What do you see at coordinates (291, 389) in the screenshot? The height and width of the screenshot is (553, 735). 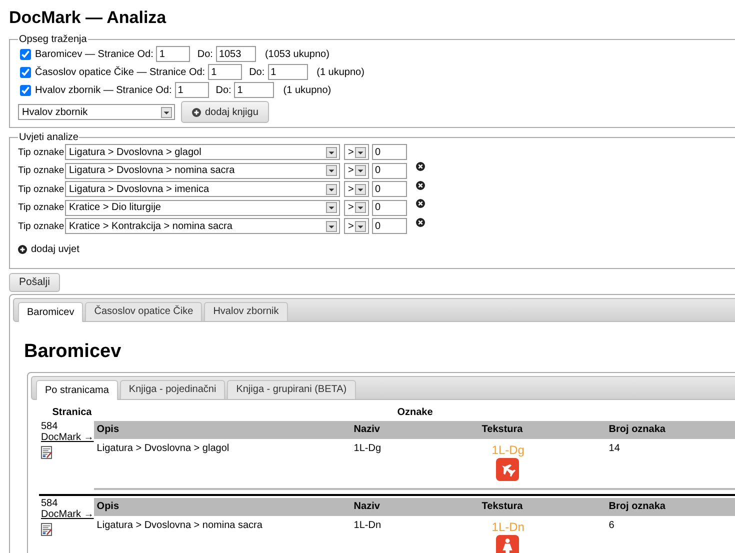 I see `view-tab: Knjiga - grupirani (BETA)` at bounding box center [291, 389].